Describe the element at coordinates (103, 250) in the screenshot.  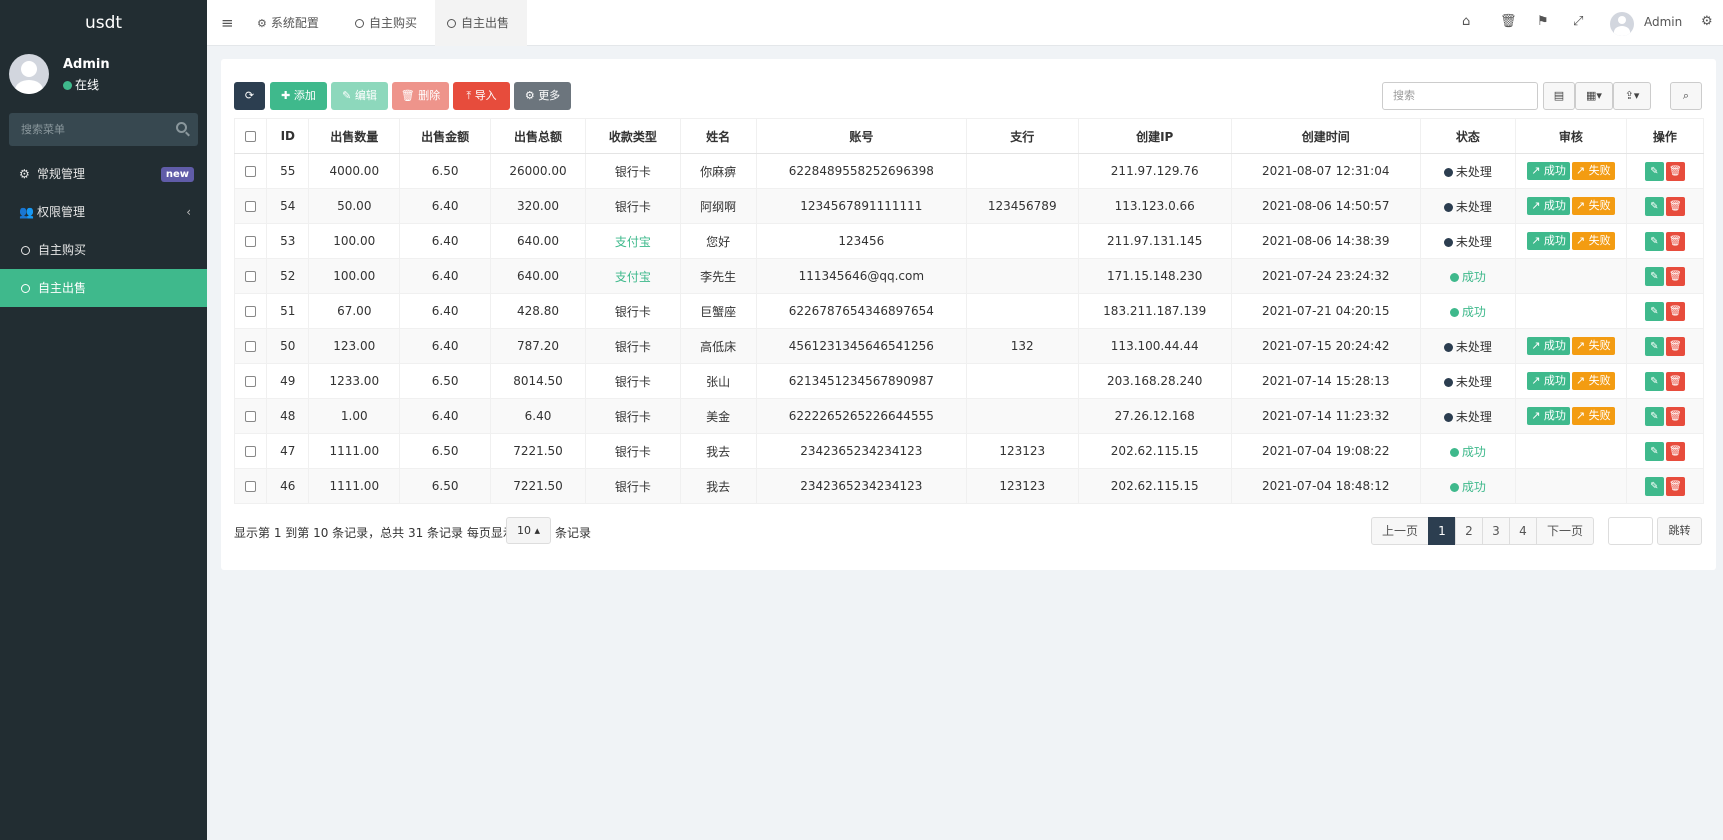
I see `sidebar-item-buy: 自主购买` at that location.